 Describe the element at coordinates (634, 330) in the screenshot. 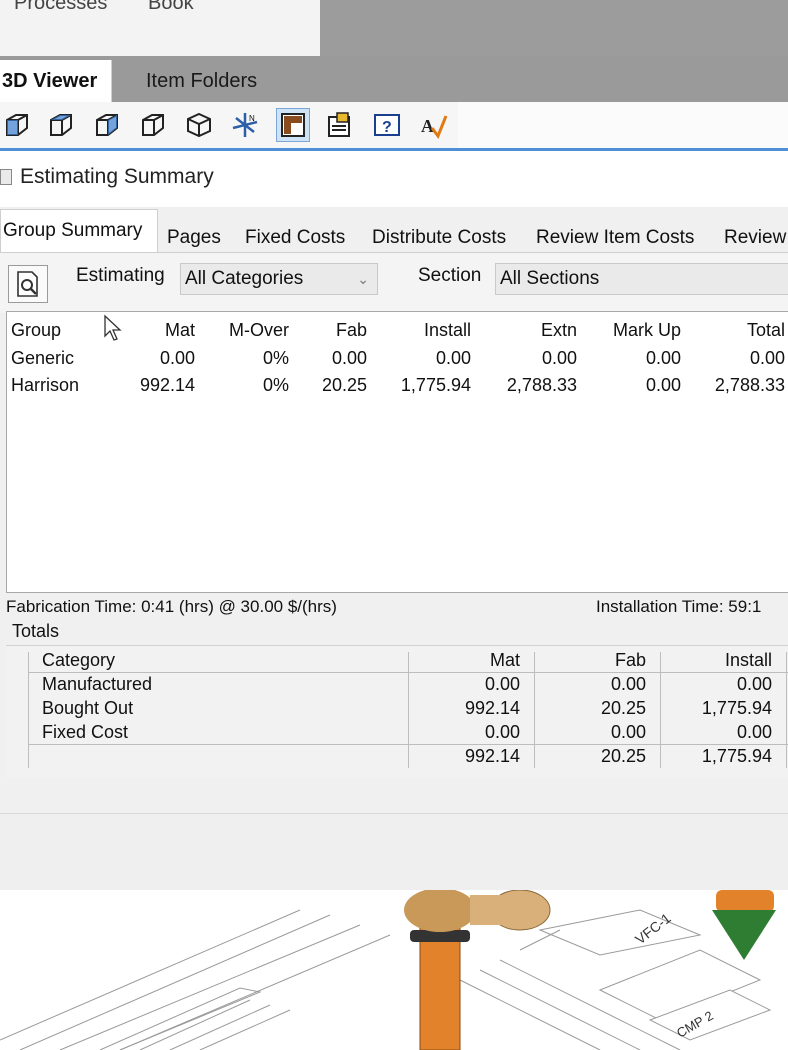

I see `col-header-mark-up: Mark Up` at that location.